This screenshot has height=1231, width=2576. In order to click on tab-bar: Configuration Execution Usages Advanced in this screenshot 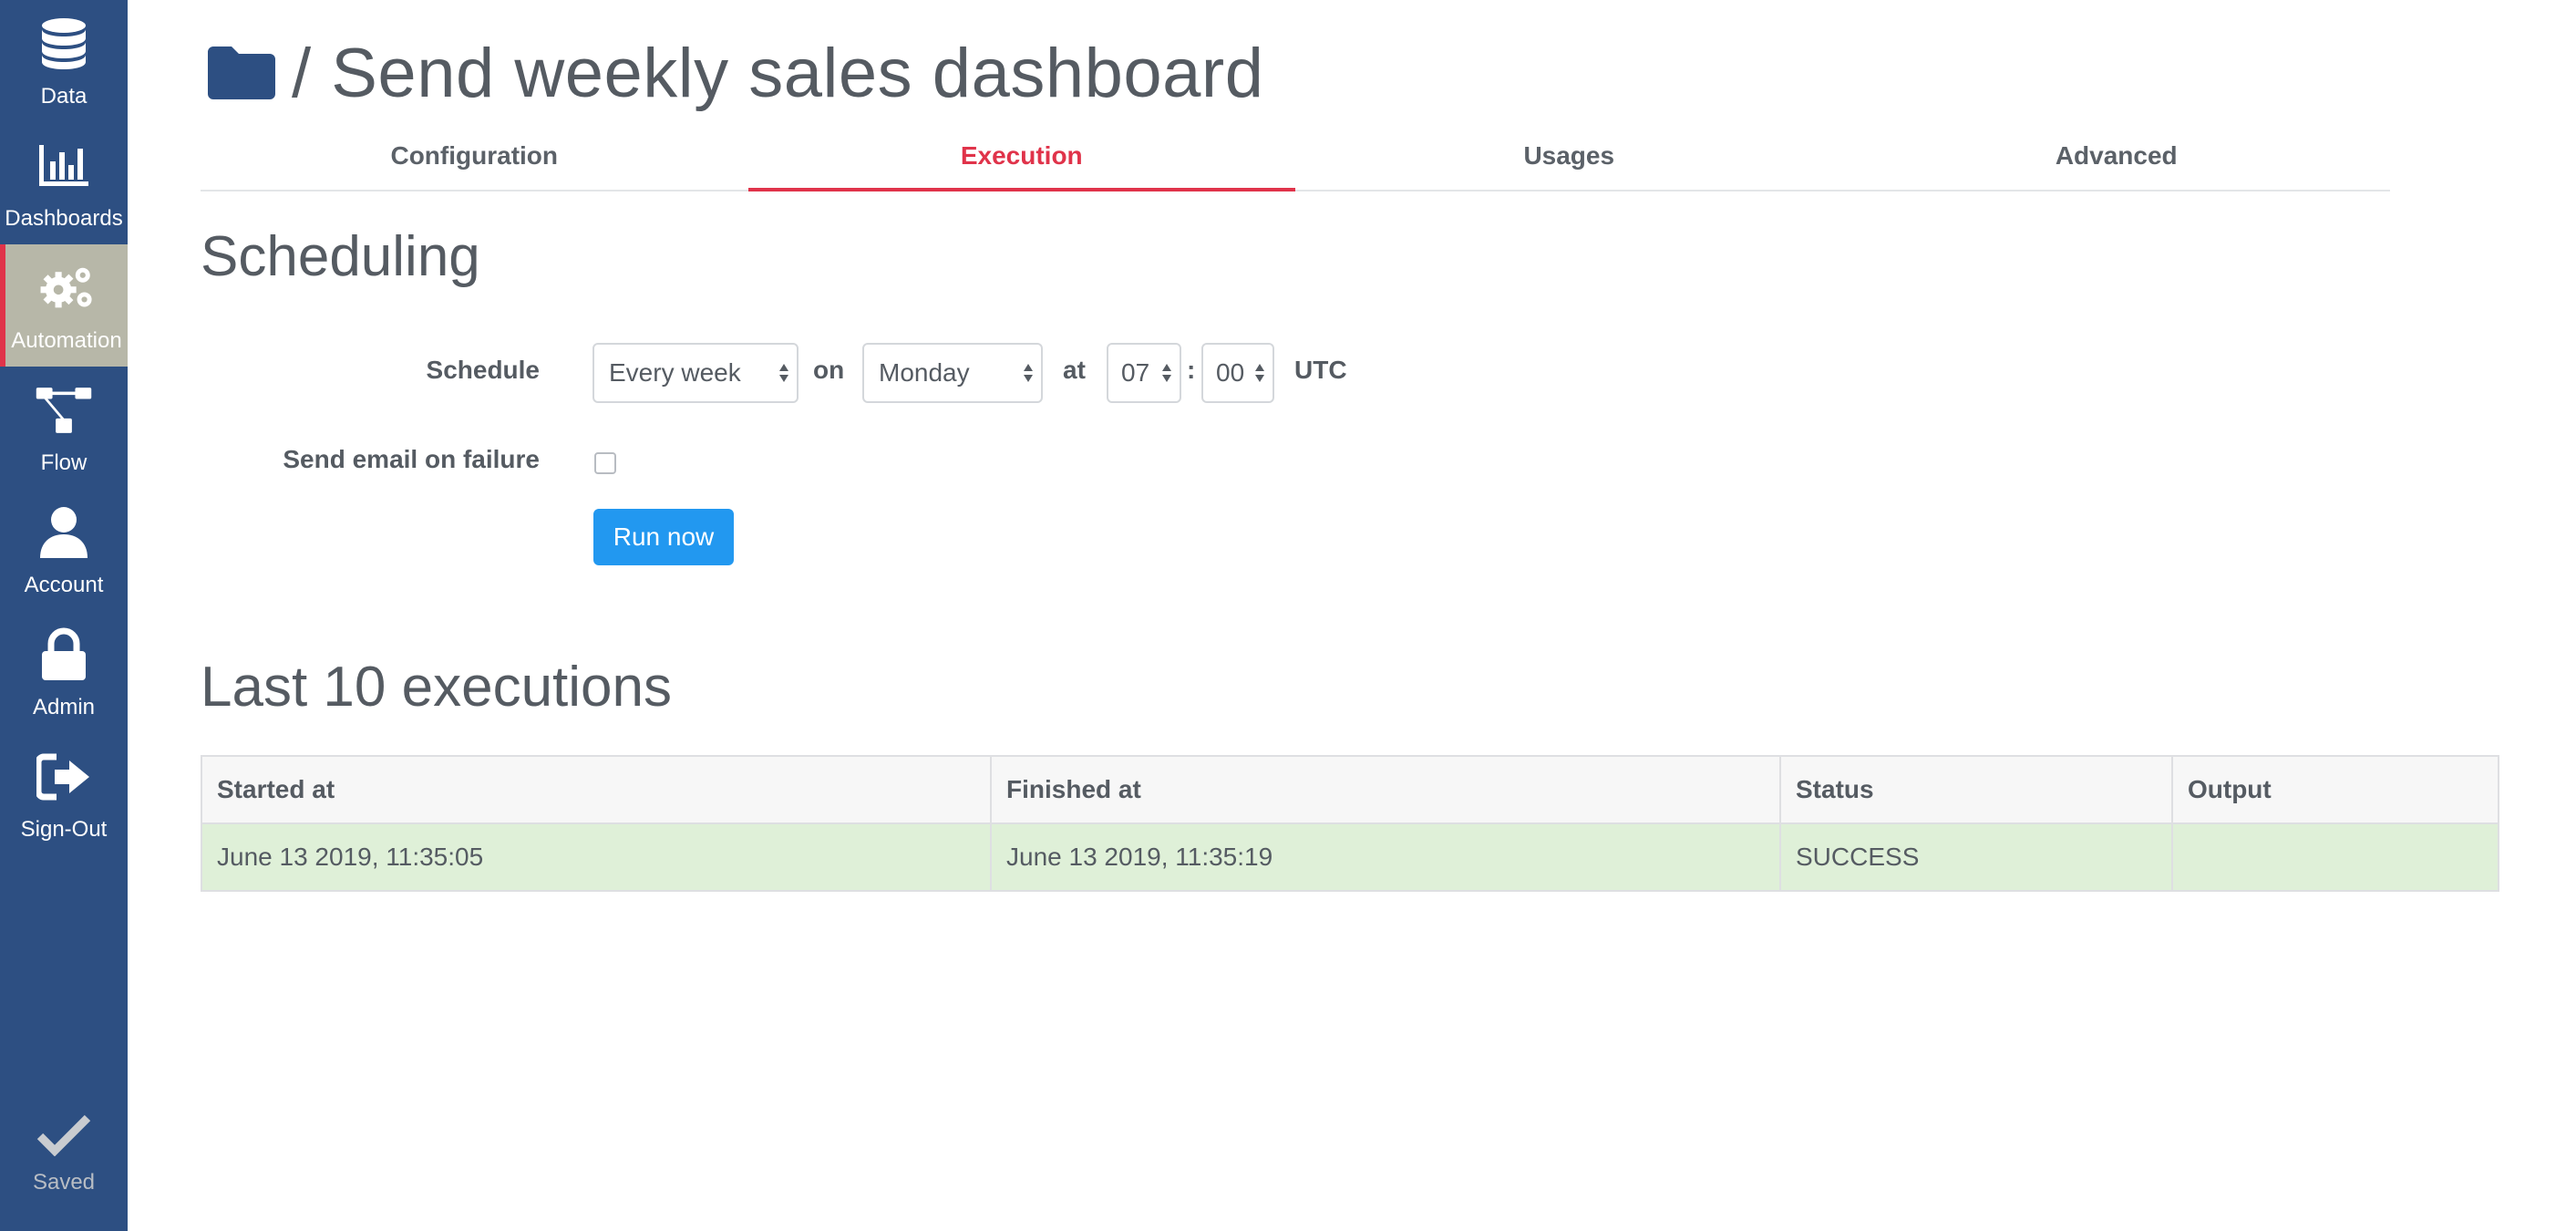, I will do `click(1295, 162)`.